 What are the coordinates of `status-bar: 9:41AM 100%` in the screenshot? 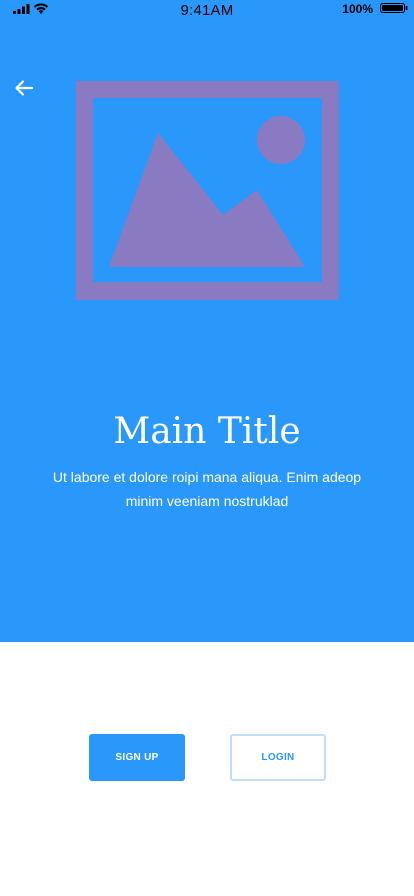 It's located at (207, 10).